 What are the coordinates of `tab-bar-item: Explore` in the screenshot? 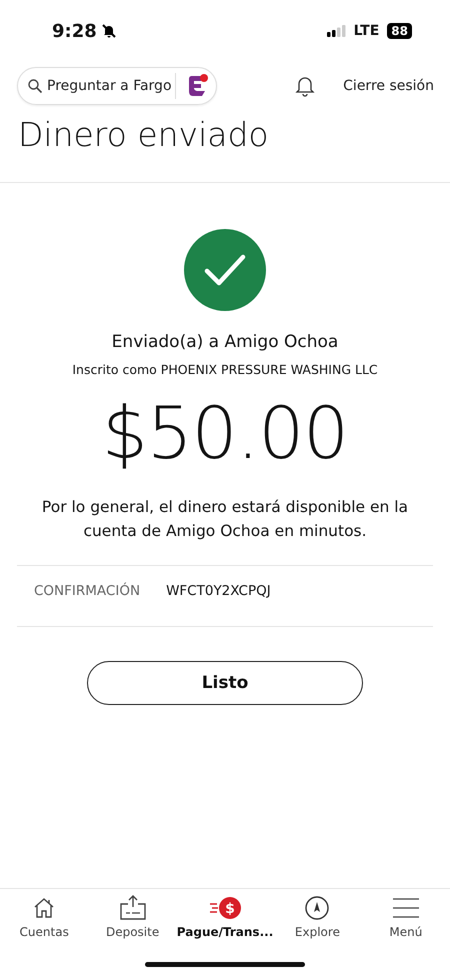 It's located at (317, 917).